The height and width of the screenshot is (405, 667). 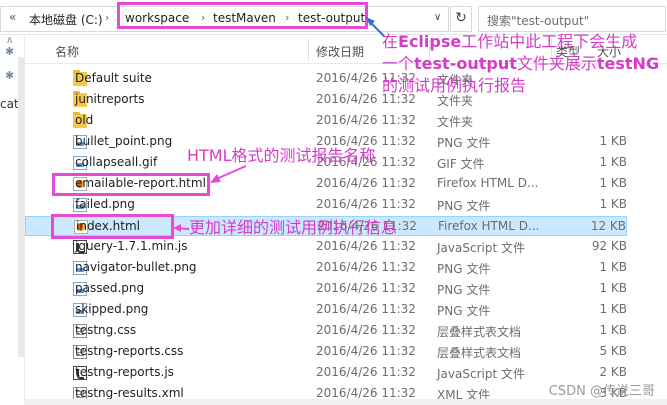 I want to click on column-header-name: 名称, so click(x=67, y=51).